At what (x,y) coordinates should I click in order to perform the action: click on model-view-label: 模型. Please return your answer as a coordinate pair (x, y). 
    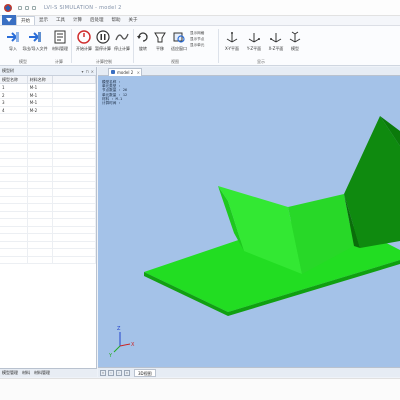
    Looking at the image, I should click on (295, 48).